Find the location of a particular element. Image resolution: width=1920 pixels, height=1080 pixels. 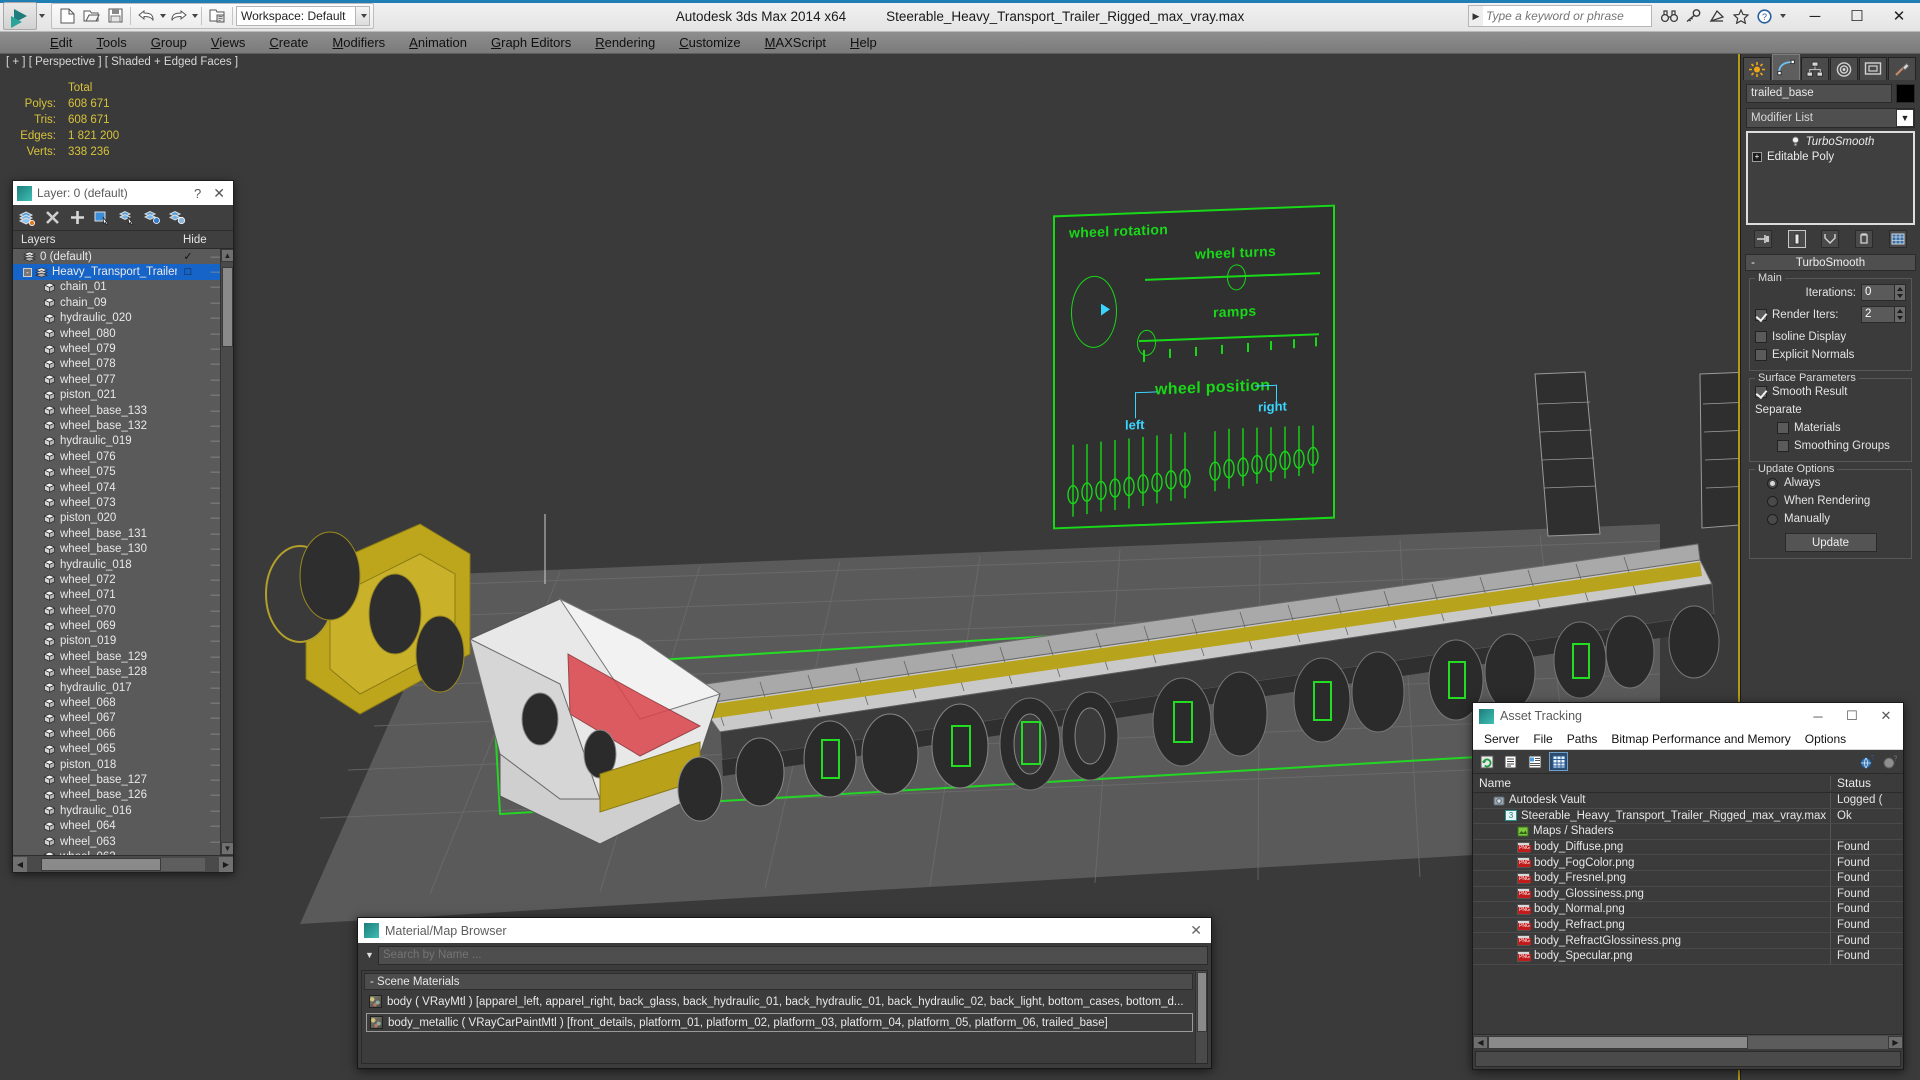

create-tab-icon is located at coordinates (1757, 68).